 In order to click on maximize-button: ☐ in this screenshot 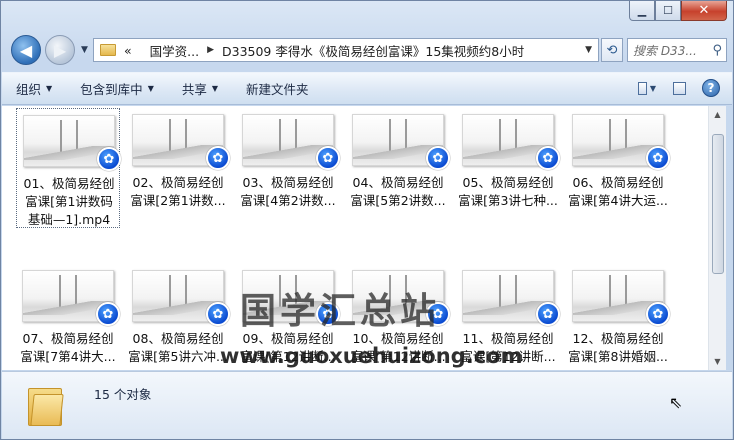, I will do `click(668, 11)`.